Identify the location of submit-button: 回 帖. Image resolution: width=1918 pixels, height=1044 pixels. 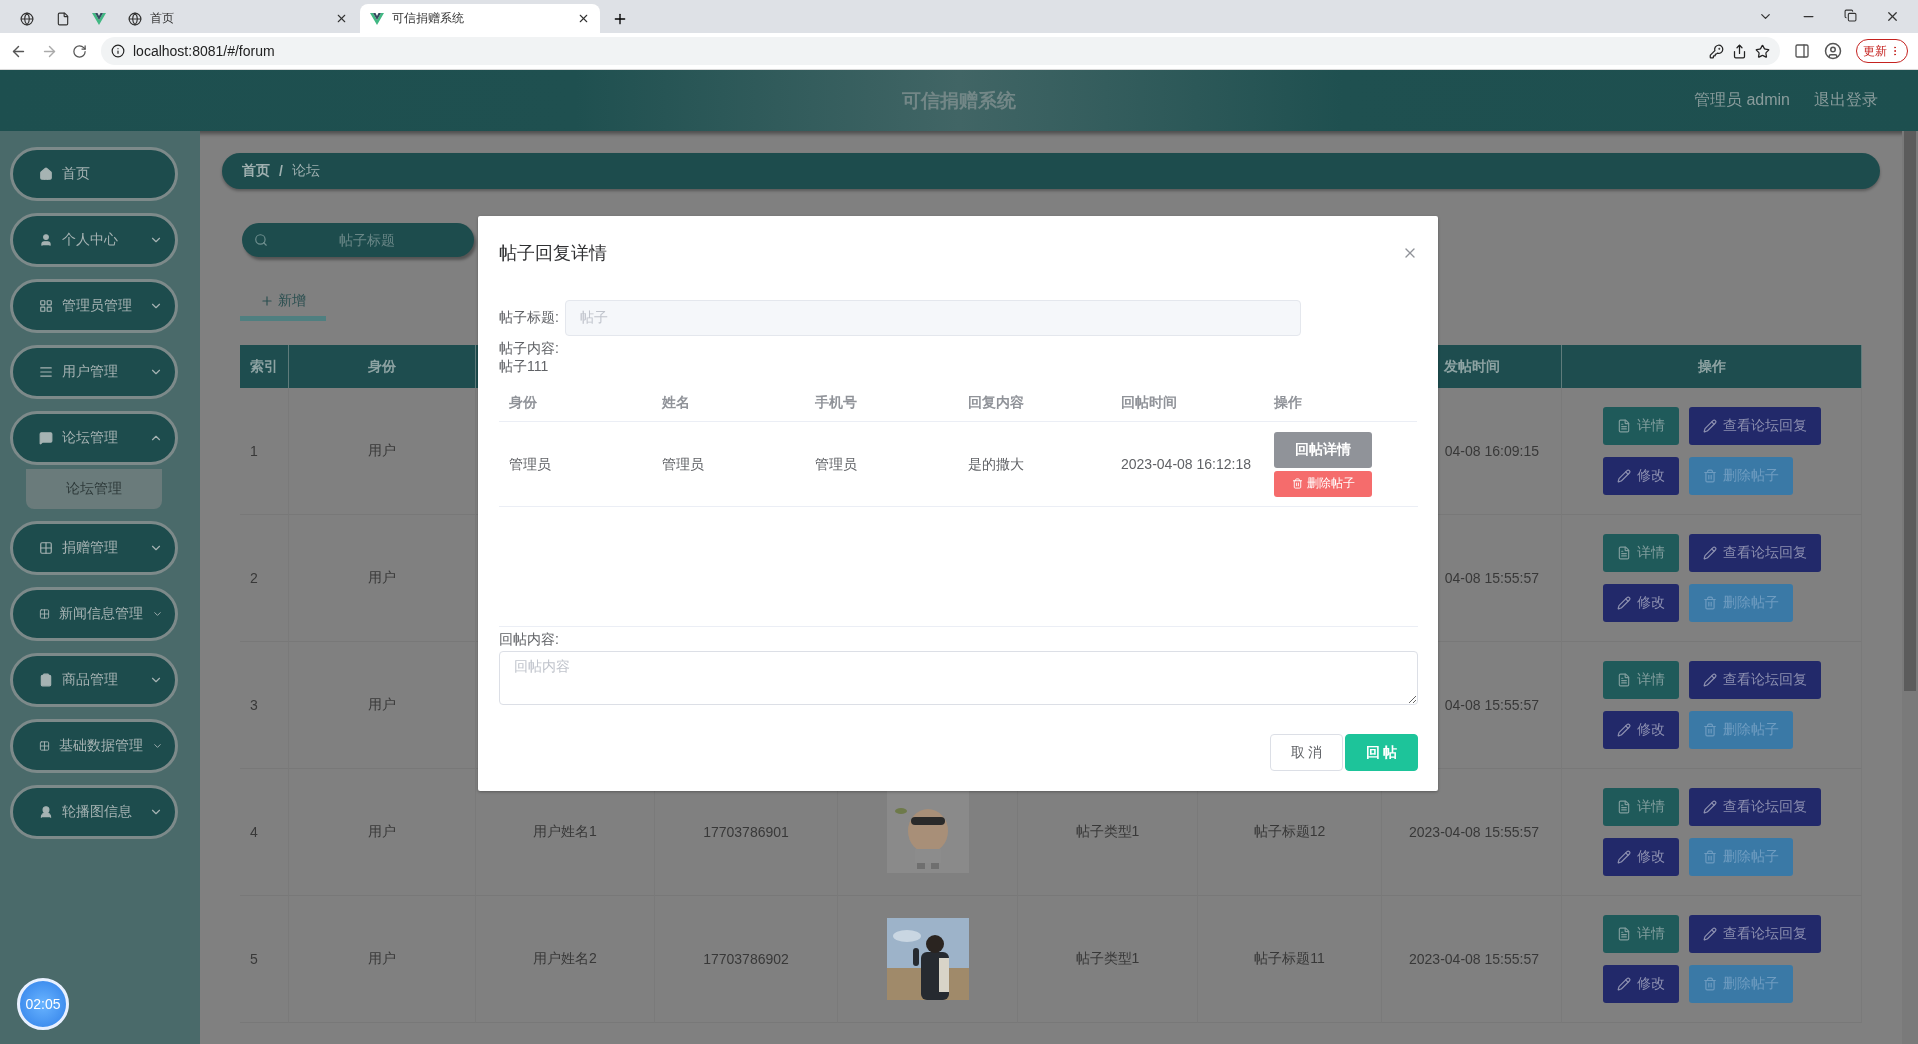
(1381, 752).